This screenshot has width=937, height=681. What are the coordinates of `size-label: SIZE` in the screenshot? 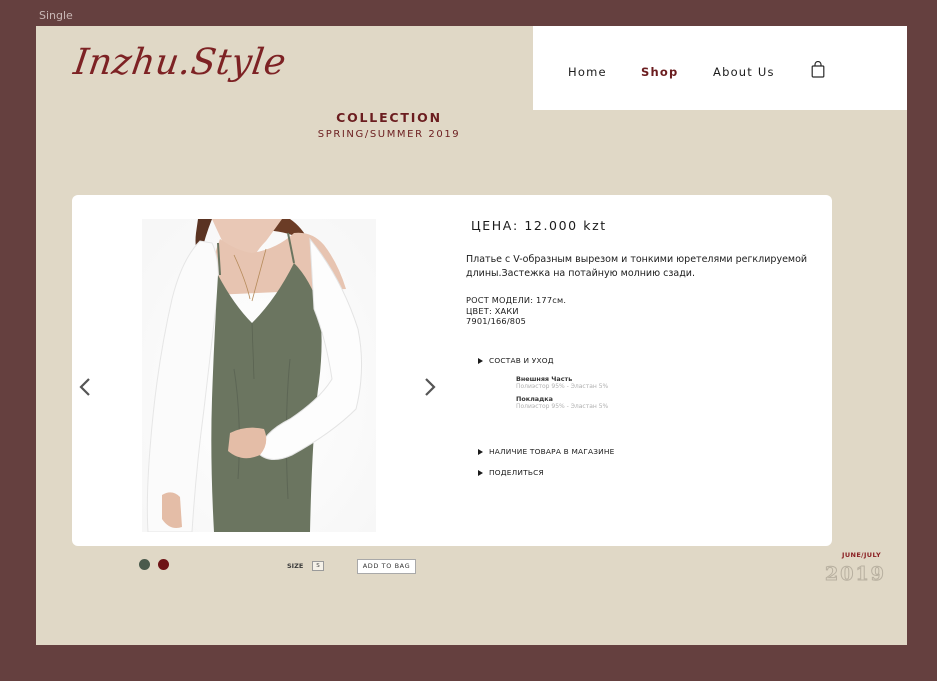 It's located at (295, 566).